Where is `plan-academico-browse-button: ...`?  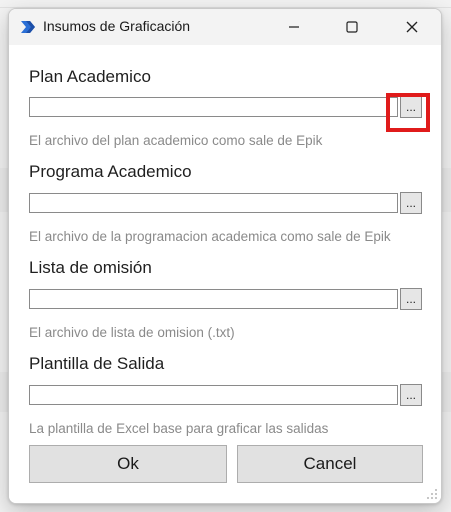
plan-academico-browse-button: ... is located at coordinates (411, 107).